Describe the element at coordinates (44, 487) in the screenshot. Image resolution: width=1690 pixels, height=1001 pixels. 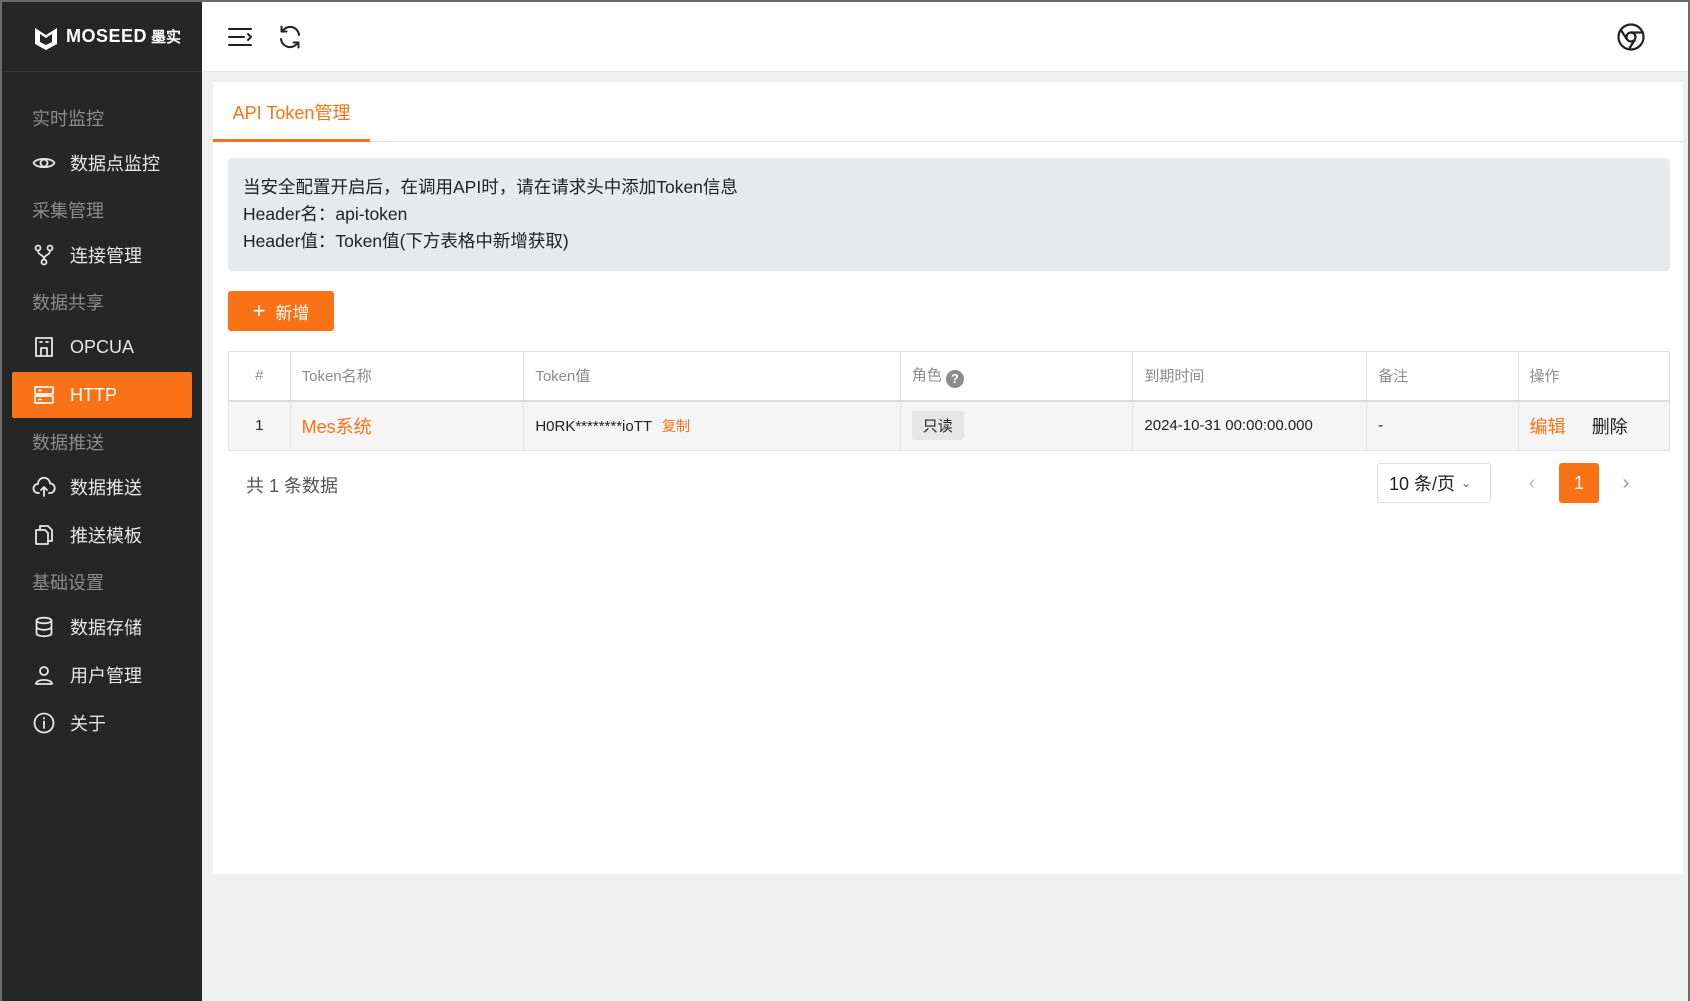
I see `cloud-upload-icon` at that location.